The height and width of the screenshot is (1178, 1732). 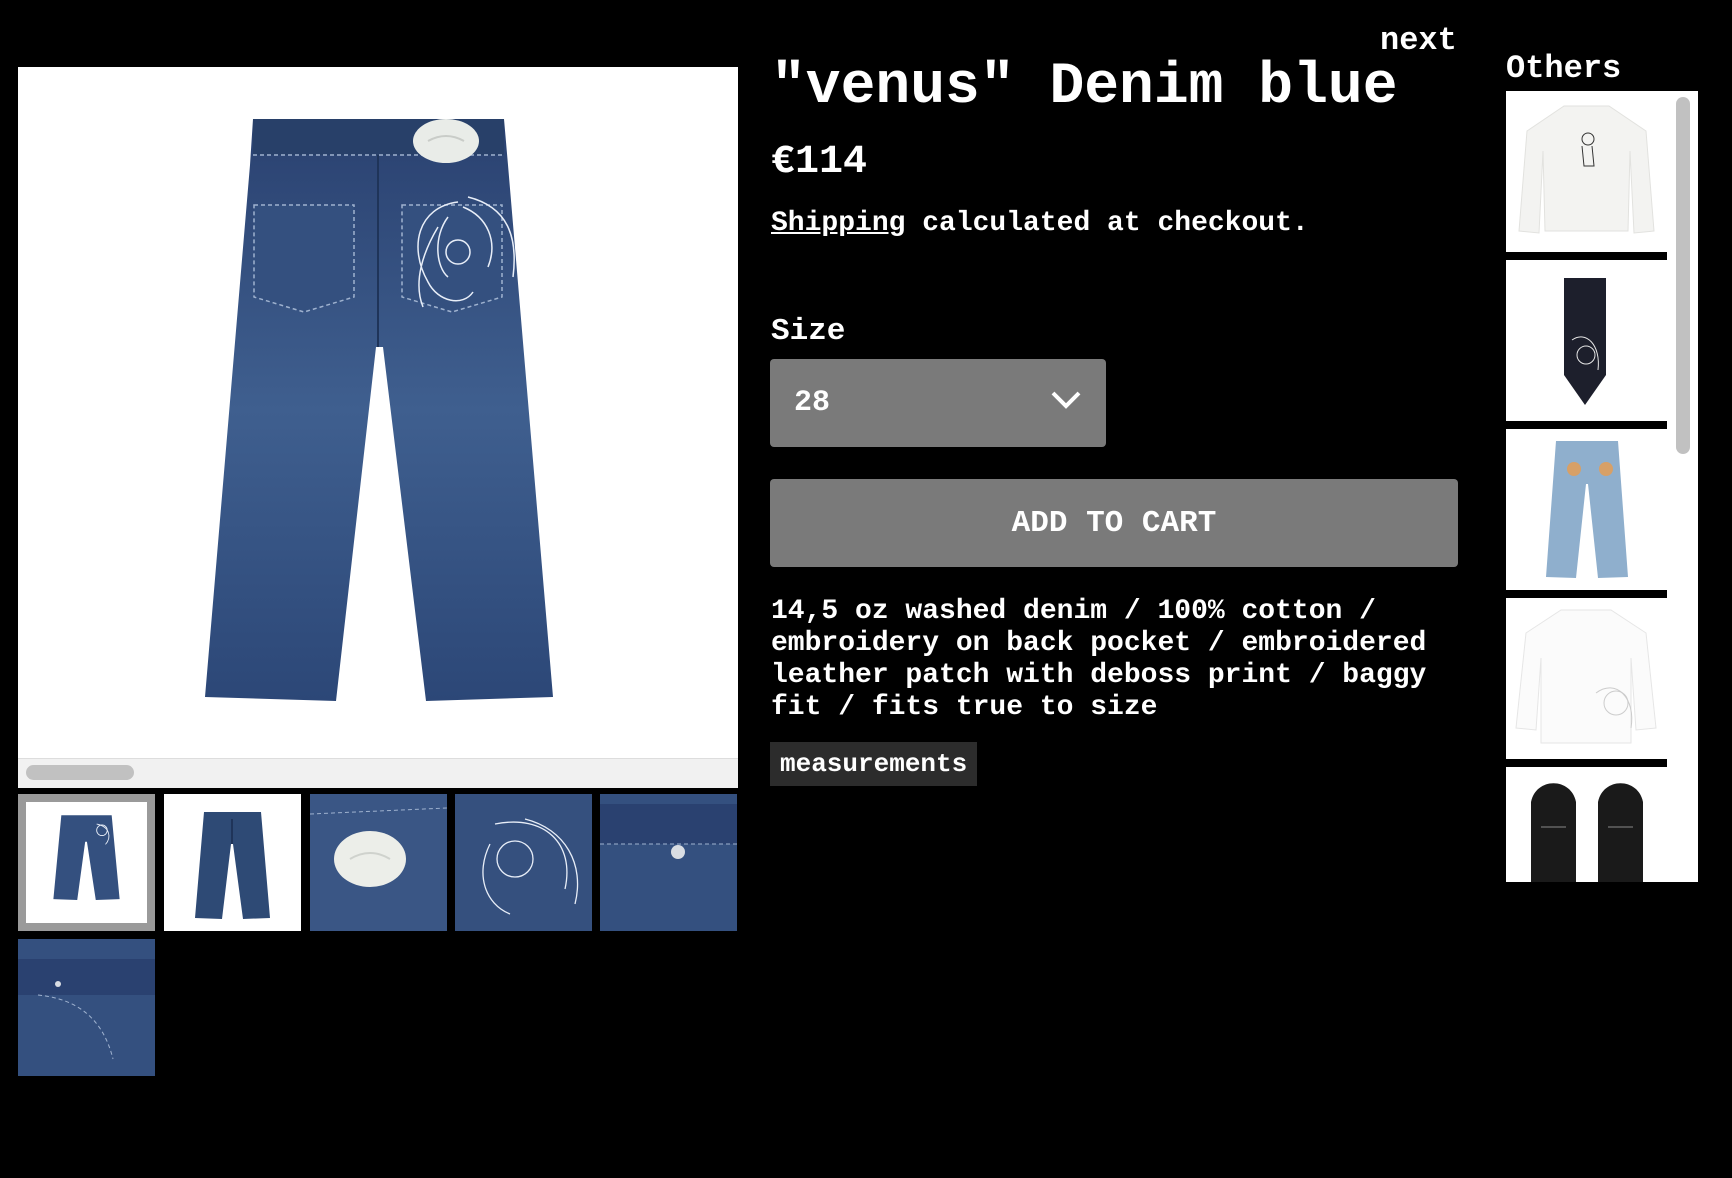 What do you see at coordinates (80, 772) in the screenshot?
I see `image-scrollbar-thumb` at bounding box center [80, 772].